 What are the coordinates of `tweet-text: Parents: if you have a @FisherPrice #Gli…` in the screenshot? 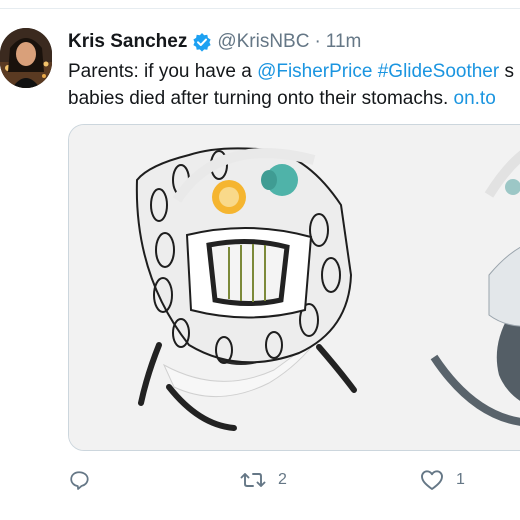 It's located at (294, 85).